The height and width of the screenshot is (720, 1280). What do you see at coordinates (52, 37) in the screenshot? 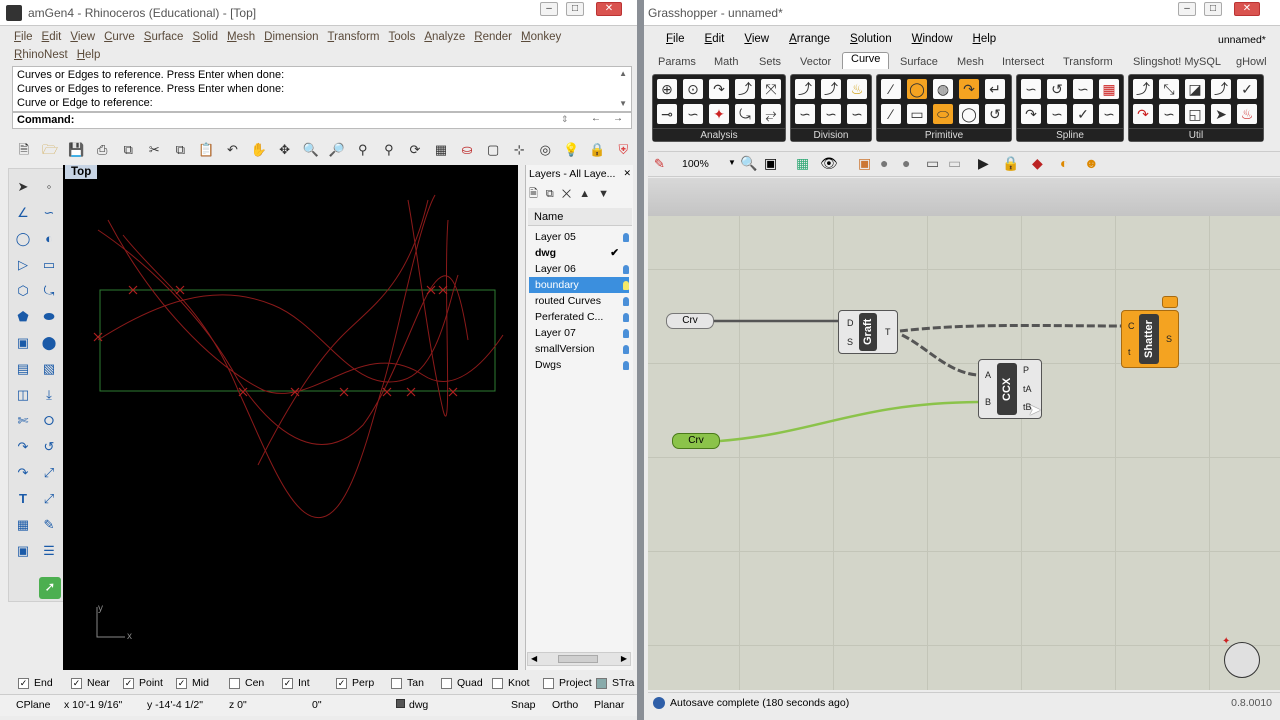
I see `rhino-menu-edit: Edit` at bounding box center [52, 37].